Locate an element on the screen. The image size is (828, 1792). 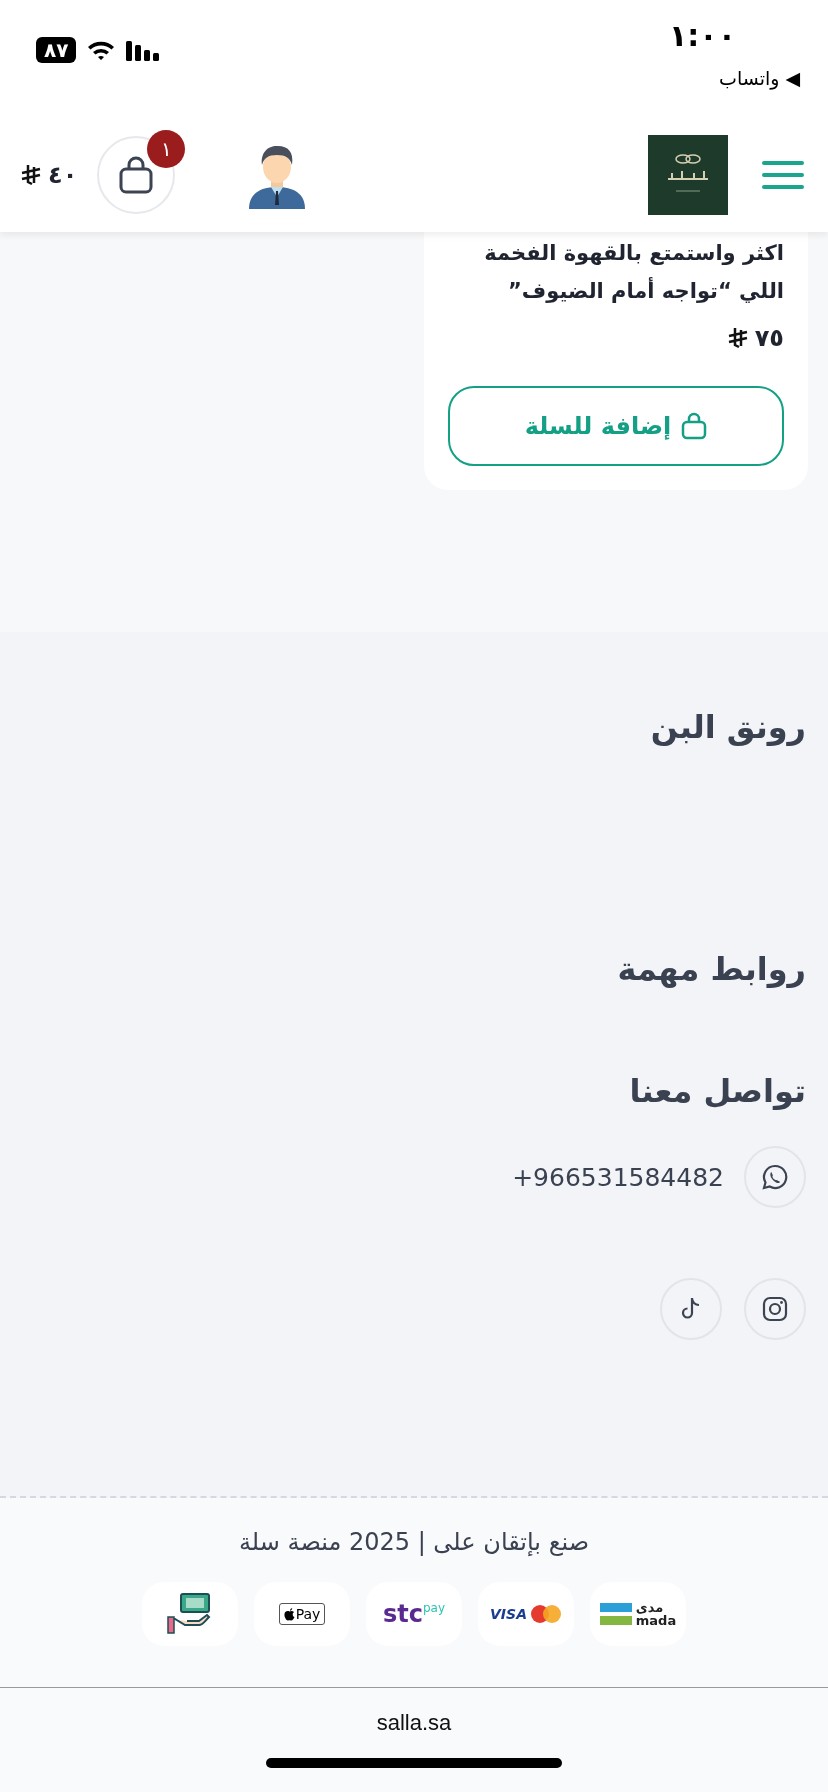
contact-heading: تواصل معنا is located at coordinates (717, 1091).